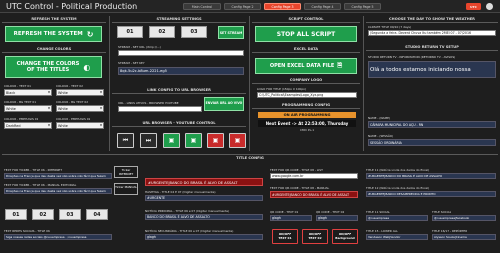 This screenshot has width=500, height=253. What do you see at coordinates (126, 172) in the screenshot?
I see `ticker-internet-button: Ticker INTERNET` at bounding box center [126, 172].